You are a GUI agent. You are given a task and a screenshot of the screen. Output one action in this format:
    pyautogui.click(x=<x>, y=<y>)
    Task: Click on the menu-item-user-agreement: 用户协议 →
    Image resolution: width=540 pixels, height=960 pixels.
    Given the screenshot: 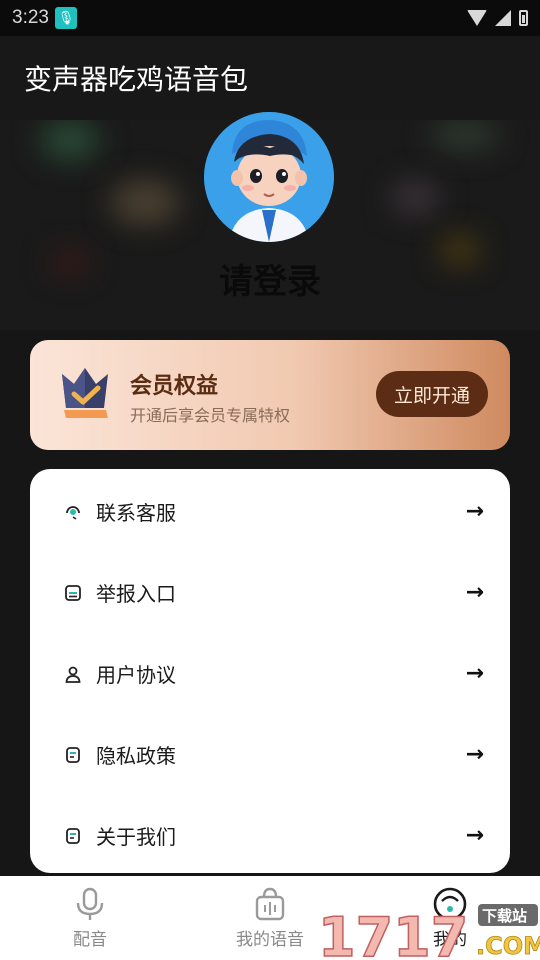 What is the action you would take?
    pyautogui.click(x=270, y=673)
    